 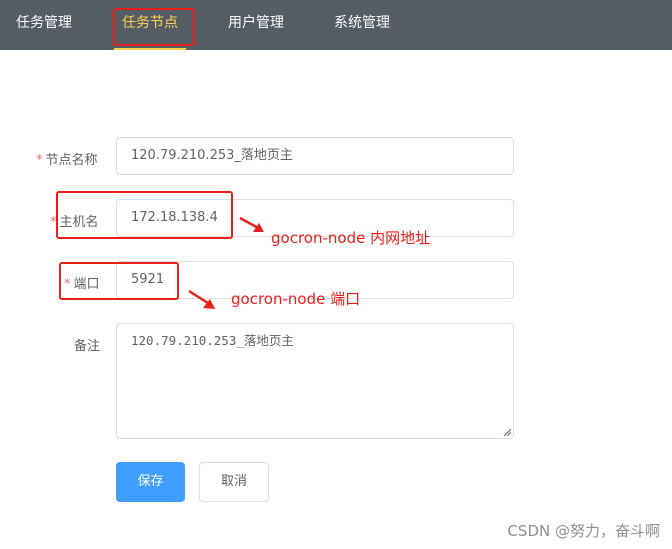 What do you see at coordinates (39, 160) in the screenshot?
I see `required-mark: *` at bounding box center [39, 160].